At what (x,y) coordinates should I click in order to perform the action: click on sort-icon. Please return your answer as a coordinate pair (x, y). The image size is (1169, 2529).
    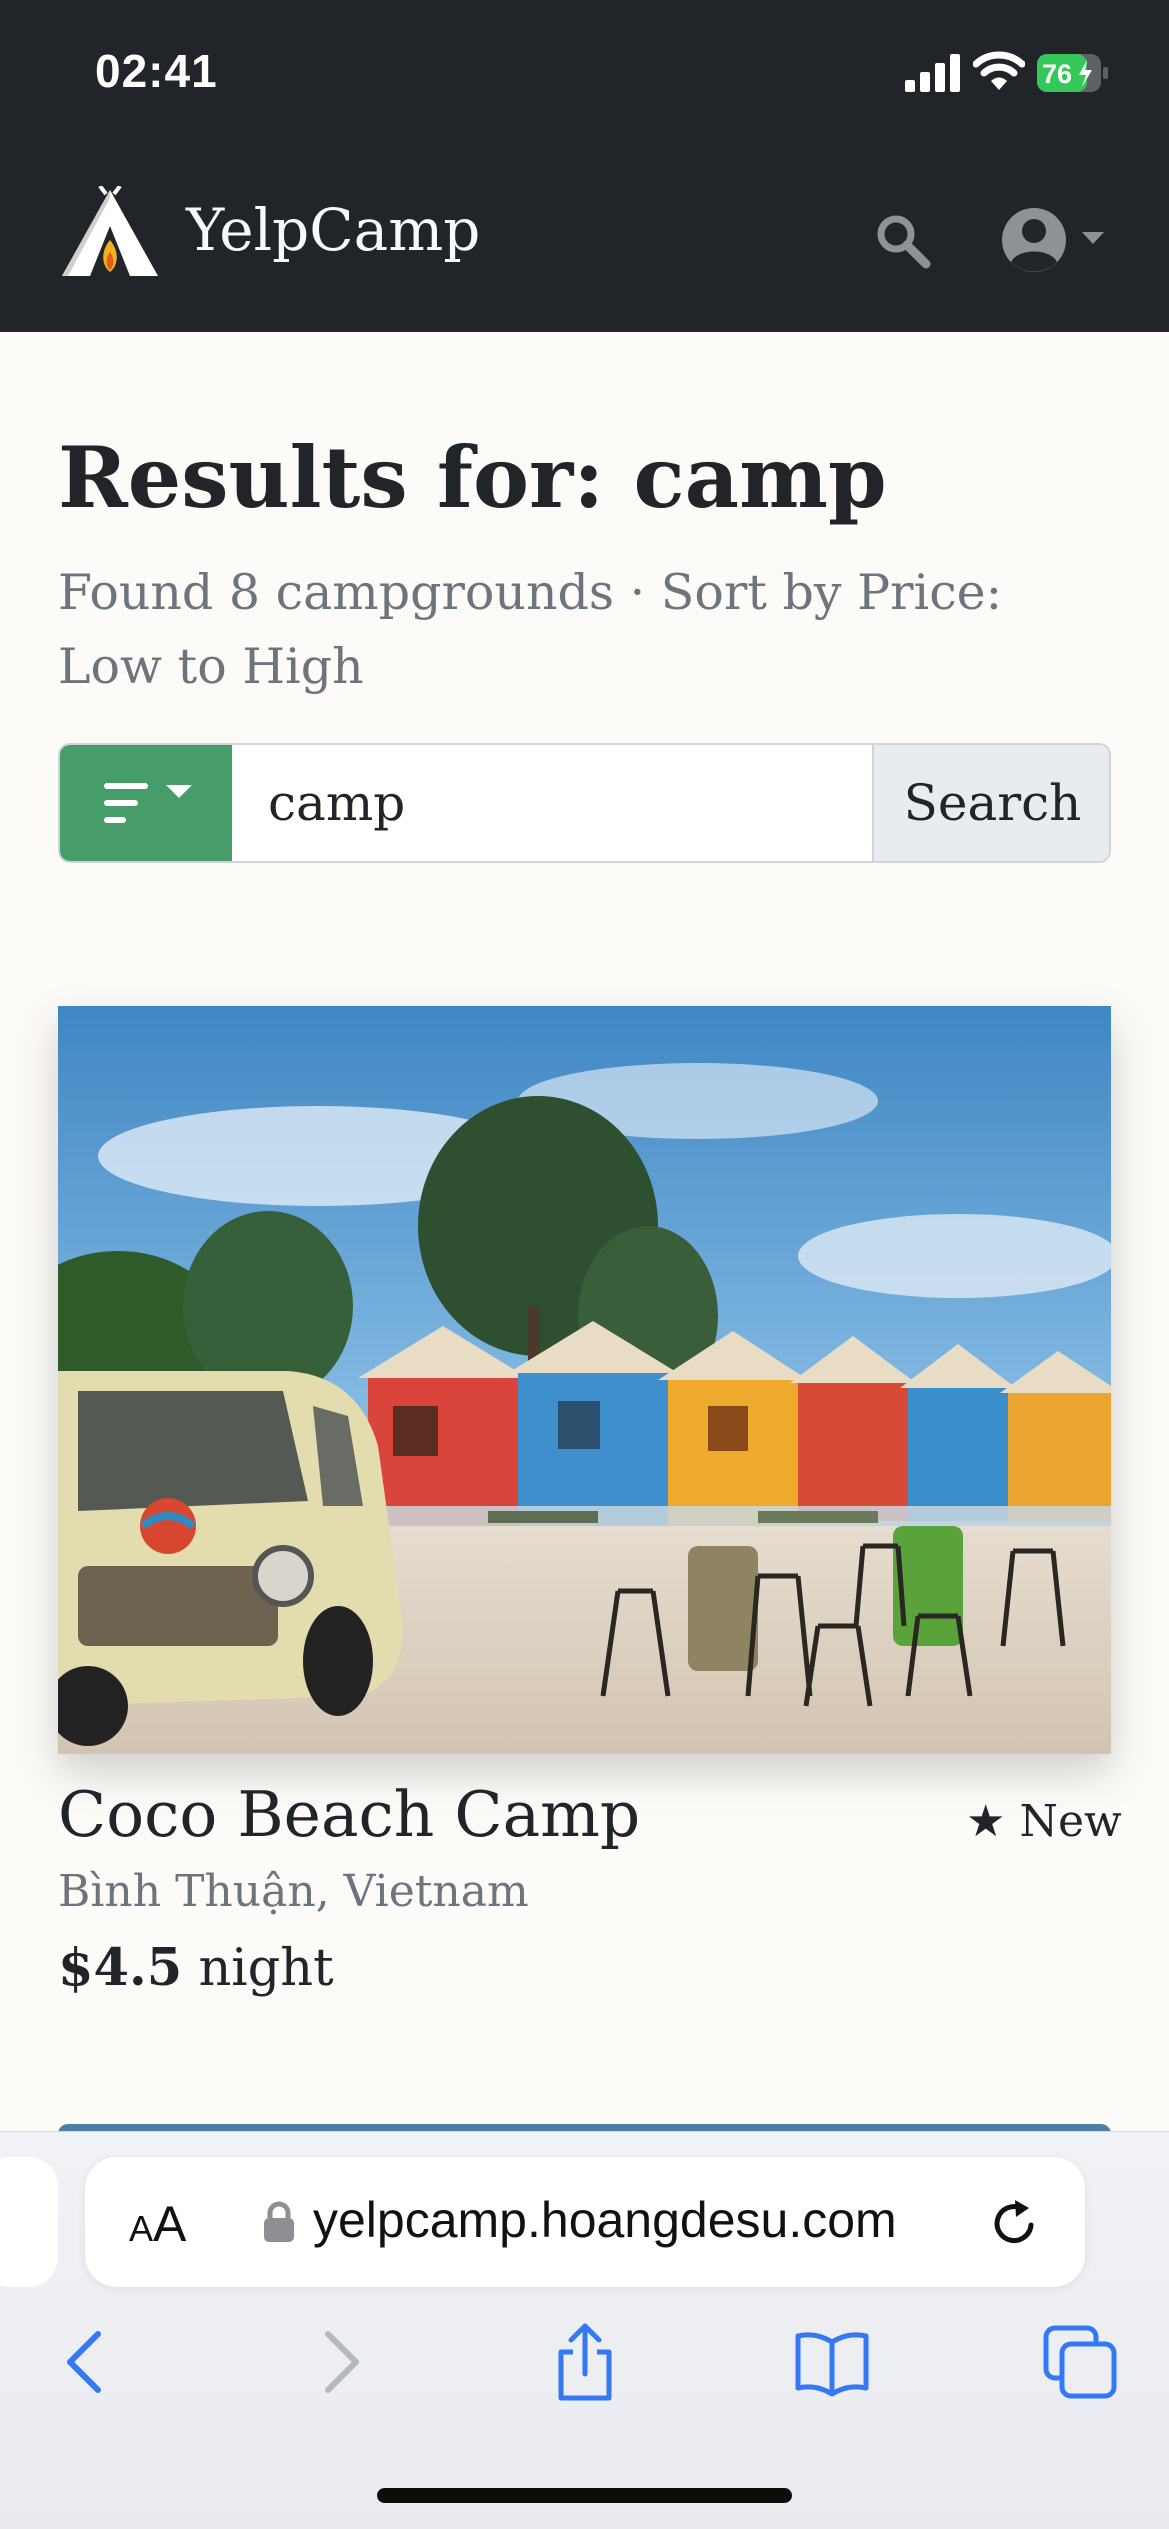
    Looking at the image, I should click on (148, 803).